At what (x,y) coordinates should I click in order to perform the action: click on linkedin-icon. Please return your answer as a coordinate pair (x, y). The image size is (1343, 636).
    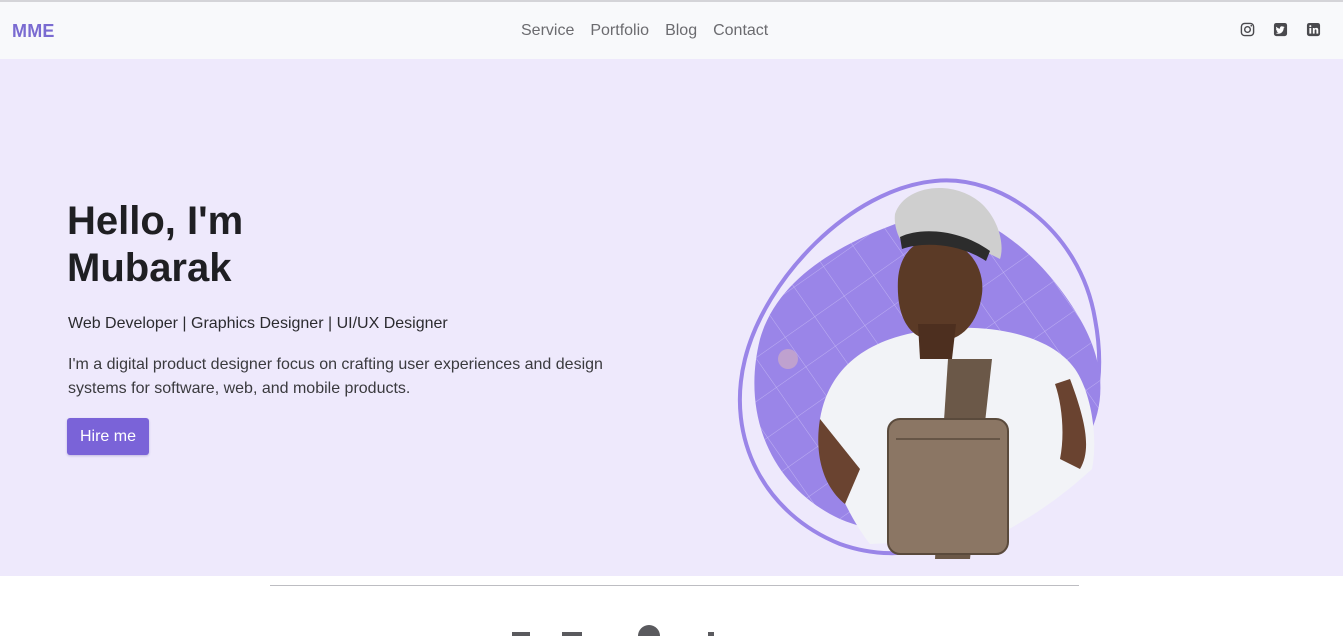
    Looking at the image, I should click on (1313, 29).